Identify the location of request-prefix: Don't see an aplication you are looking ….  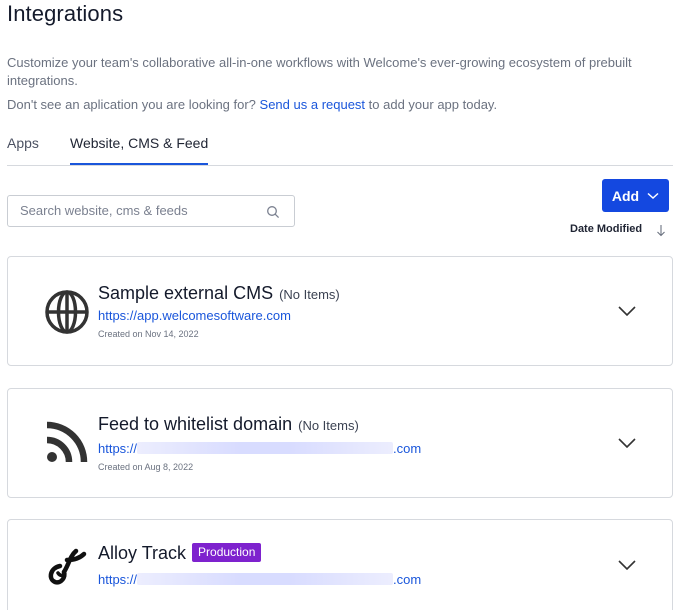
(133, 104).